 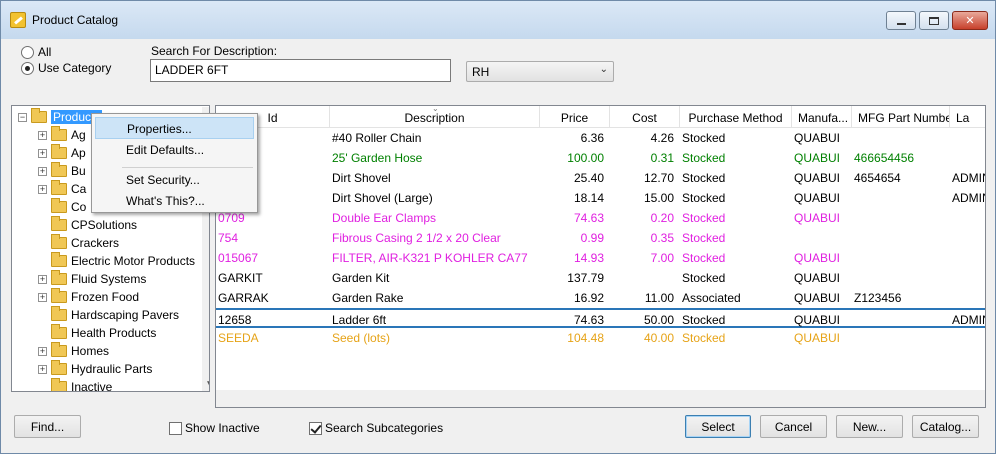 I want to click on tree-node: Hardscaping Pavers, so click(x=115, y=315).